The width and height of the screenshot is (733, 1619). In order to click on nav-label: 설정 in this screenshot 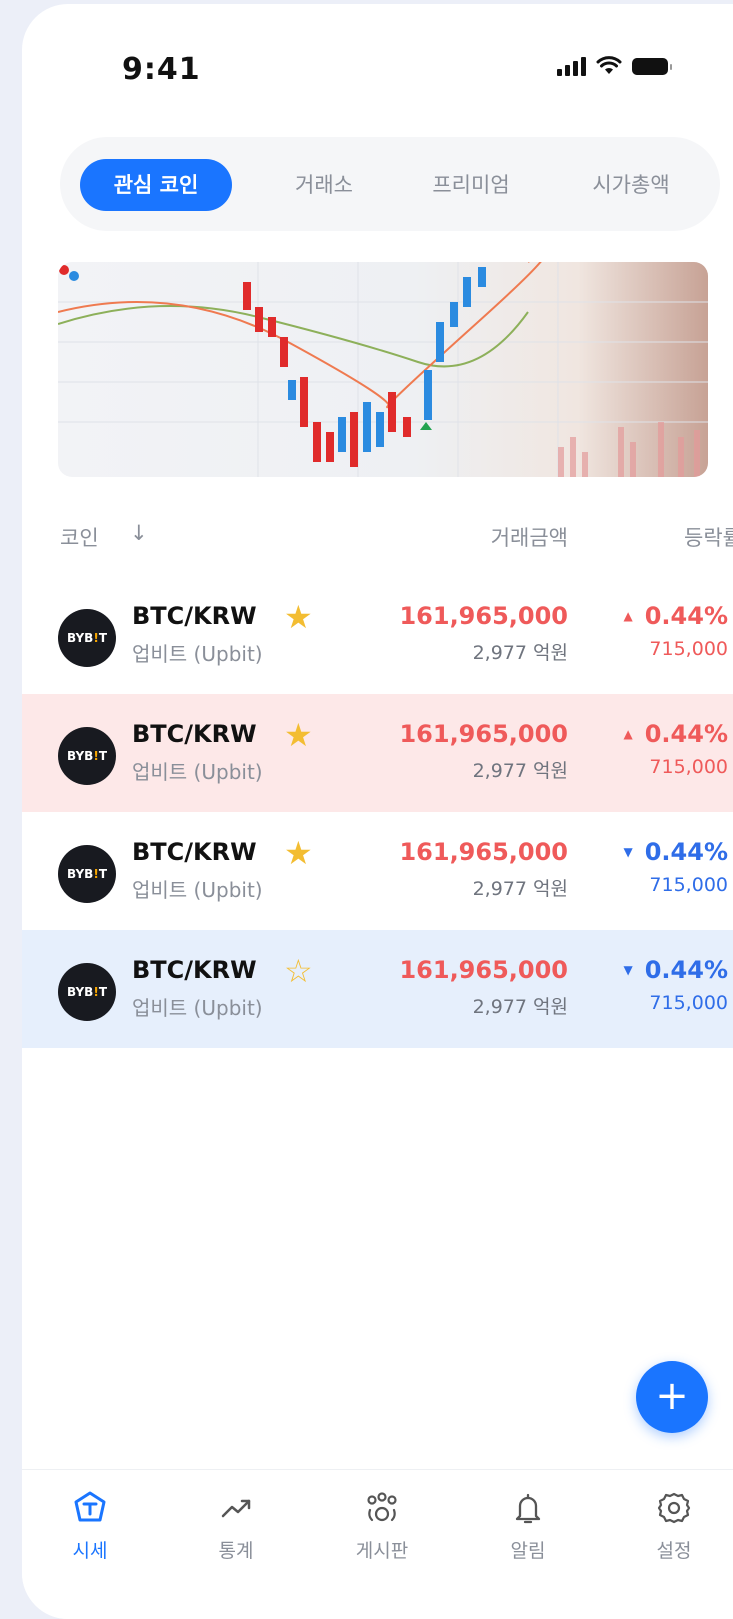, I will do `click(674, 1551)`.